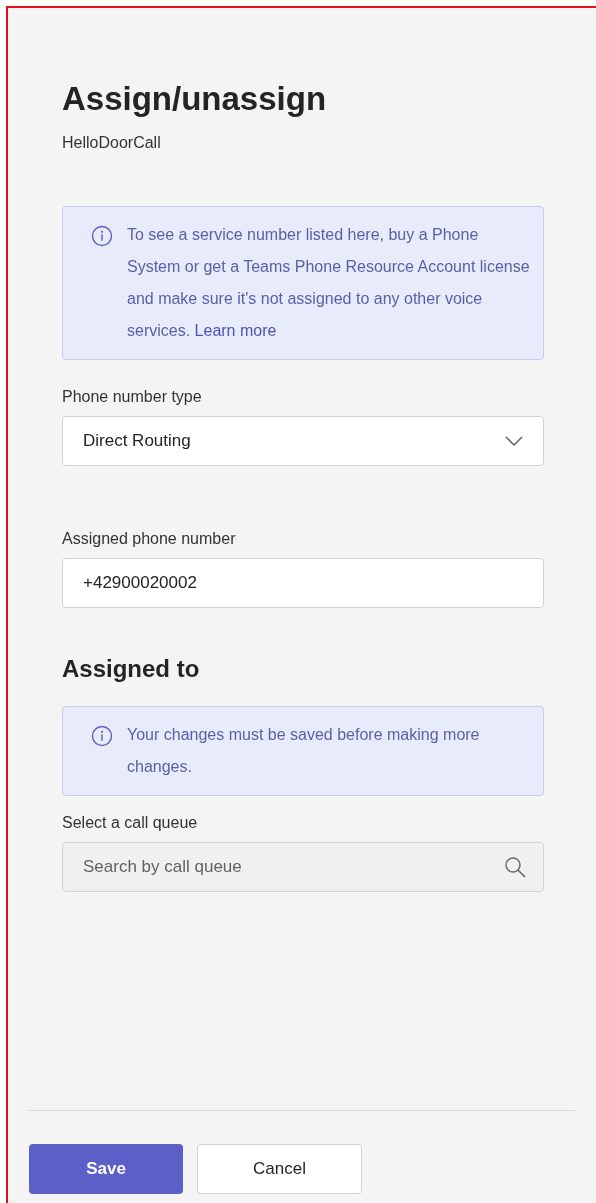 The width and height of the screenshot is (596, 1203). I want to click on field-label: Phone number type, so click(132, 397).